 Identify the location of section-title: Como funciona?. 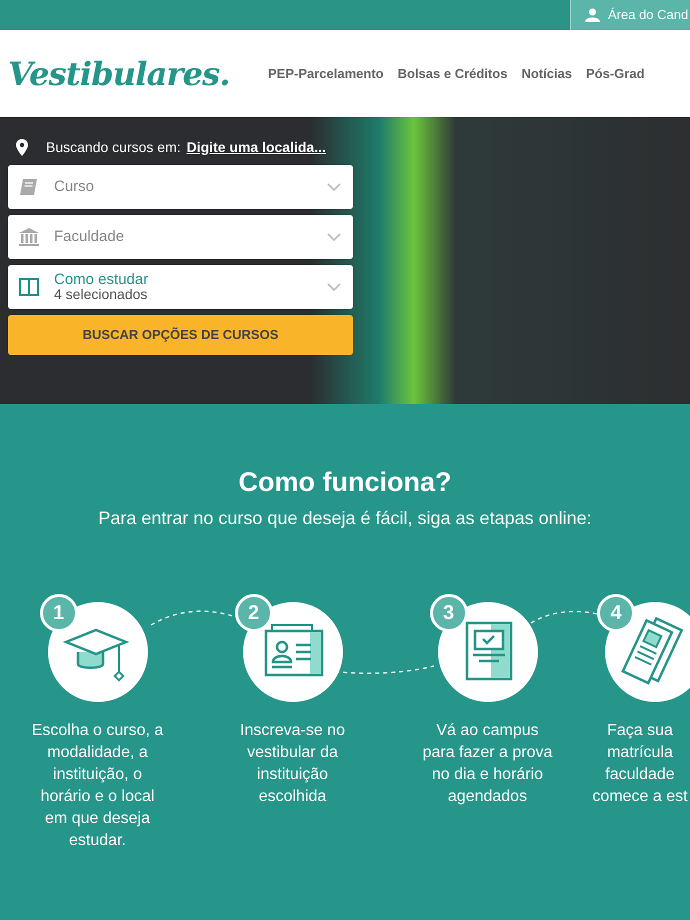
(345, 482).